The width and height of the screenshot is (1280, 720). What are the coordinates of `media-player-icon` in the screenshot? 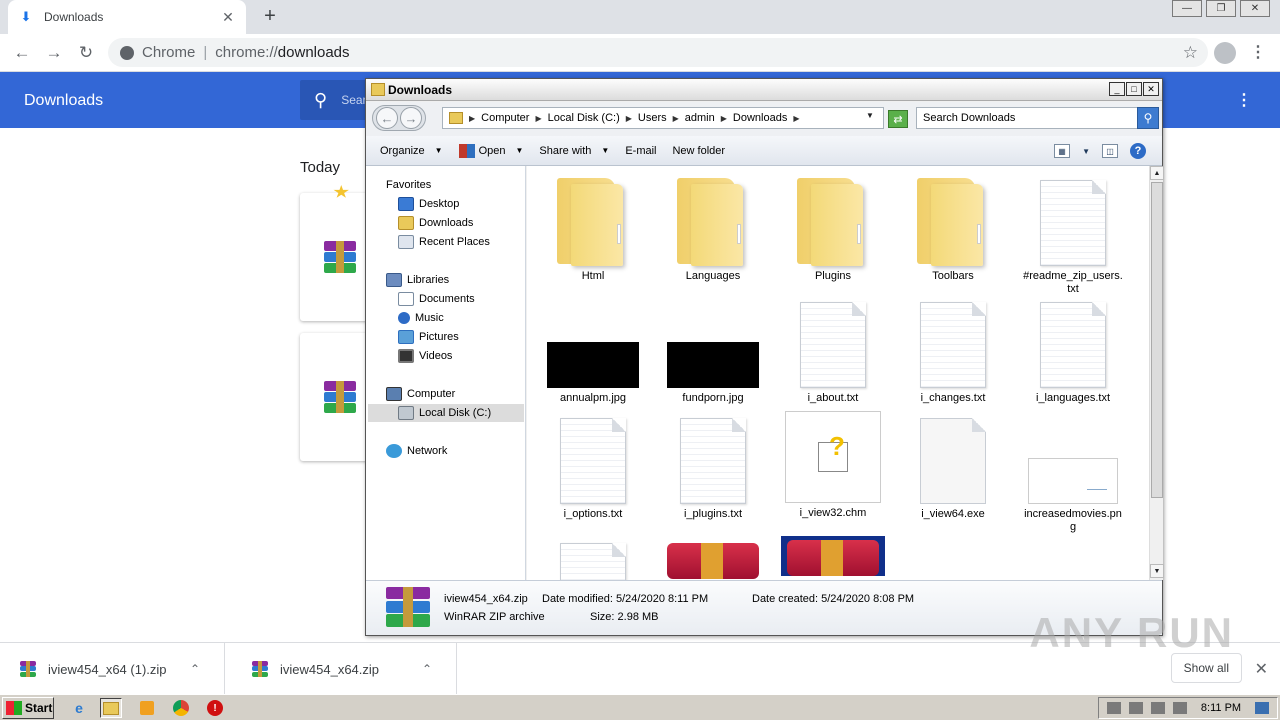 It's located at (147, 708).